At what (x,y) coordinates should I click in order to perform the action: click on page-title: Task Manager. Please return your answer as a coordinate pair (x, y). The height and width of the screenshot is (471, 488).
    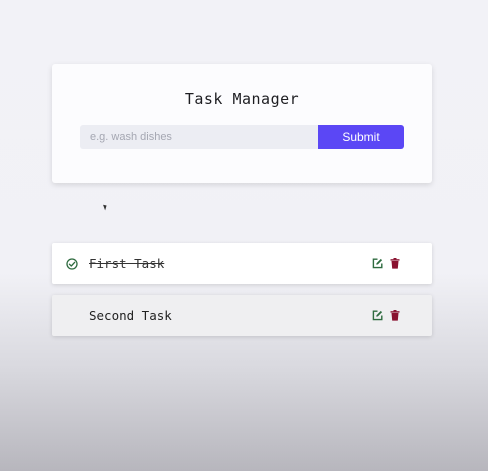
    Looking at the image, I should click on (242, 99).